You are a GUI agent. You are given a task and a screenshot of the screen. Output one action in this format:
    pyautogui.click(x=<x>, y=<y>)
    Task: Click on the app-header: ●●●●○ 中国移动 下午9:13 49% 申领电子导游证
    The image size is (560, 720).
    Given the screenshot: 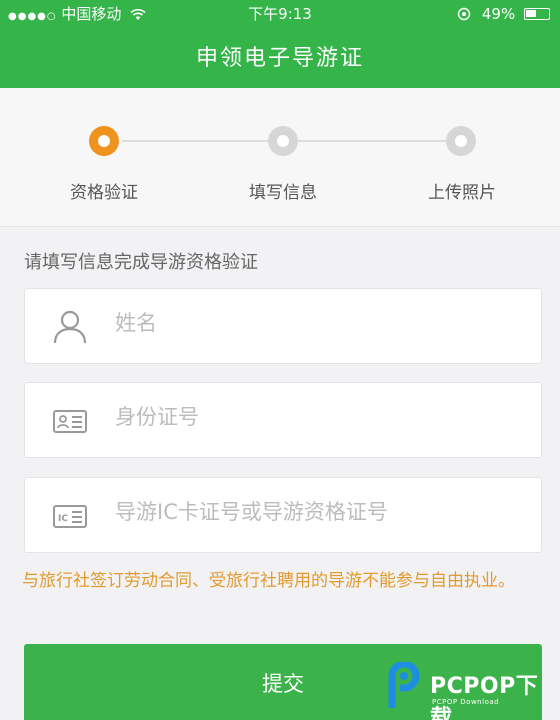 What is the action you would take?
    pyautogui.click(x=280, y=44)
    